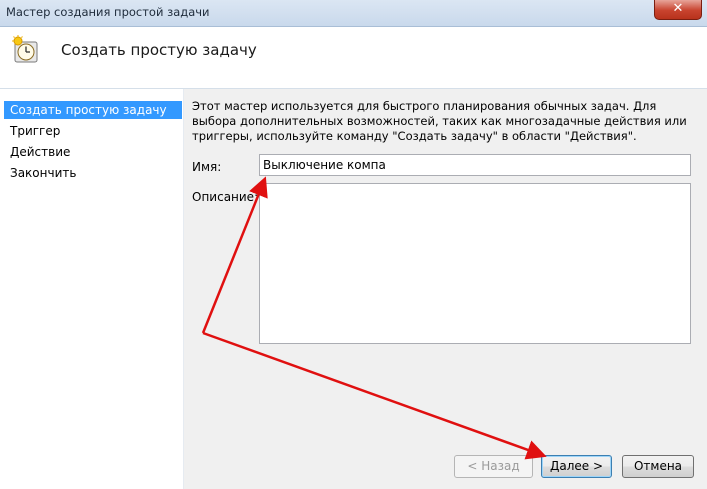 The height and width of the screenshot is (489, 707). I want to click on back-button: < Назад, so click(493, 466).